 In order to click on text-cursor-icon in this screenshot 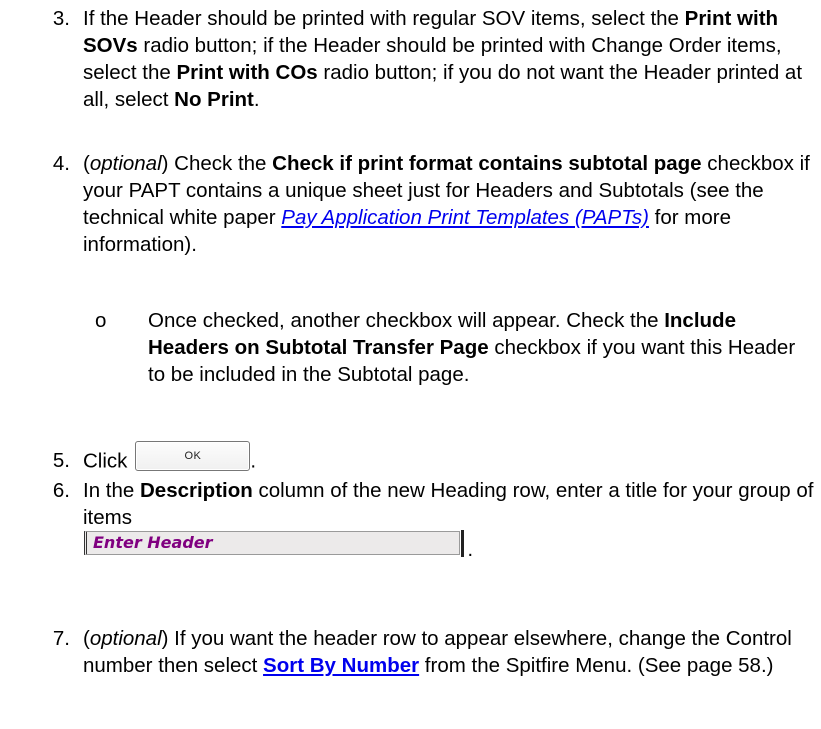, I will do `click(462, 543)`.